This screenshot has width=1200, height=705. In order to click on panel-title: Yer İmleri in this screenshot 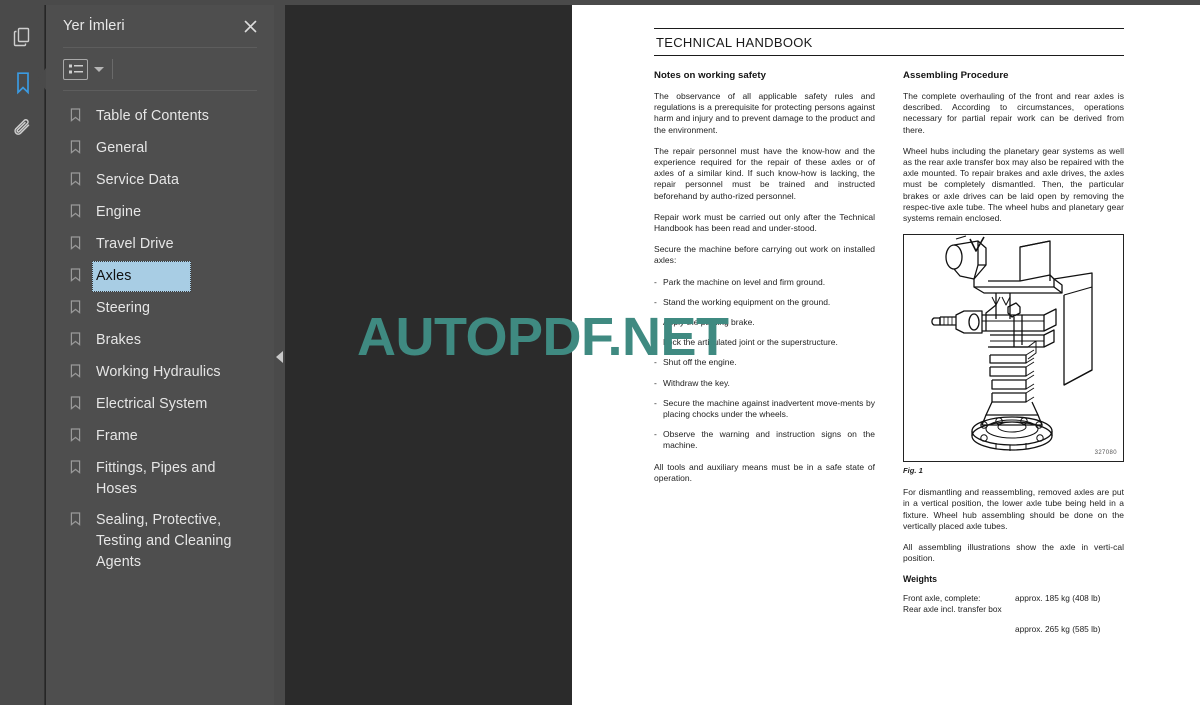, I will do `click(94, 26)`.